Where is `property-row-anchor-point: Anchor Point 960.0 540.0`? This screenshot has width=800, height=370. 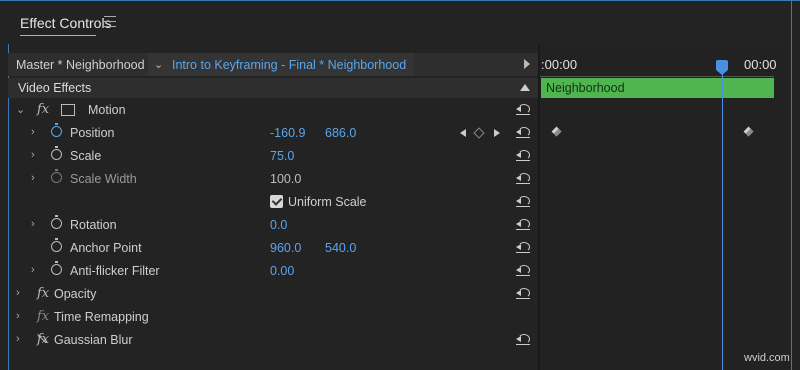
property-row-anchor-point: Anchor Point 960.0 540.0 is located at coordinates (273, 248).